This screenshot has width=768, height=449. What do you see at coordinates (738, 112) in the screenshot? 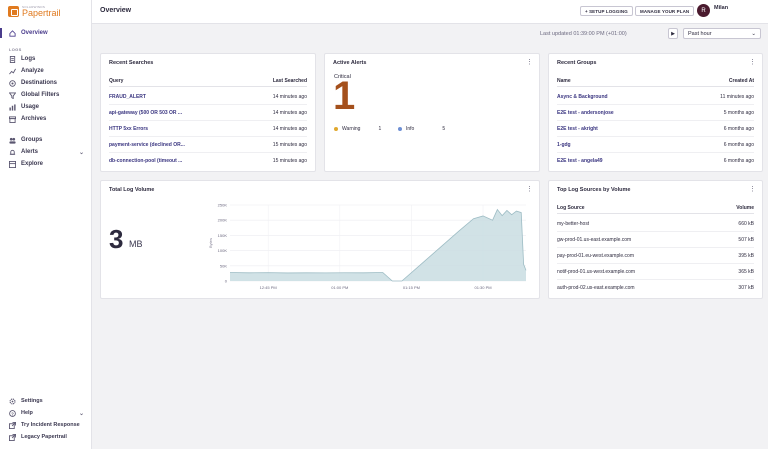
I see `group-created: 5 months ago` at bounding box center [738, 112].